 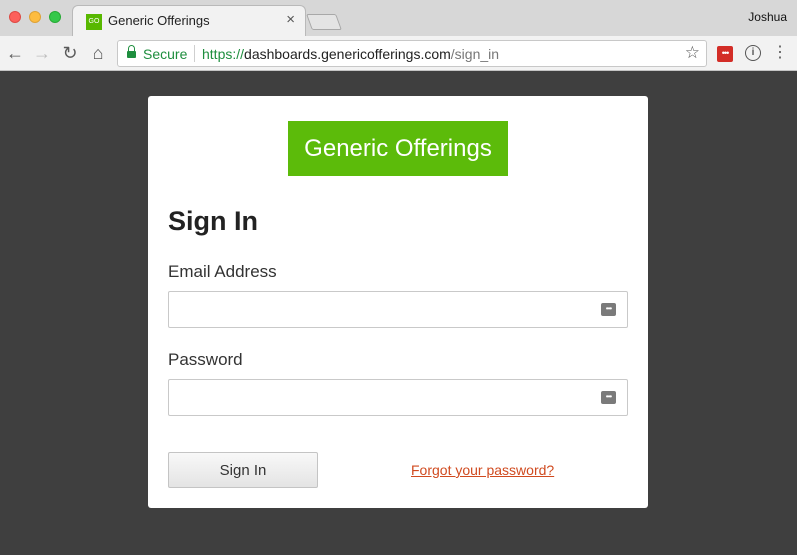 I want to click on close-window-button, so click(x=15, y=17).